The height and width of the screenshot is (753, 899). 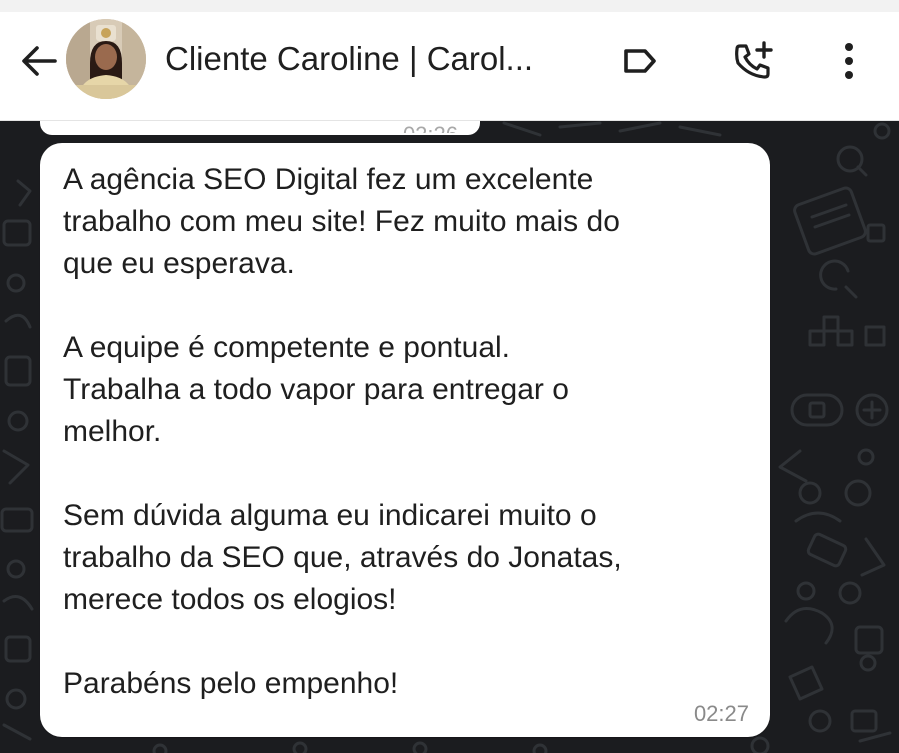 I want to click on label-button, so click(x=639, y=61).